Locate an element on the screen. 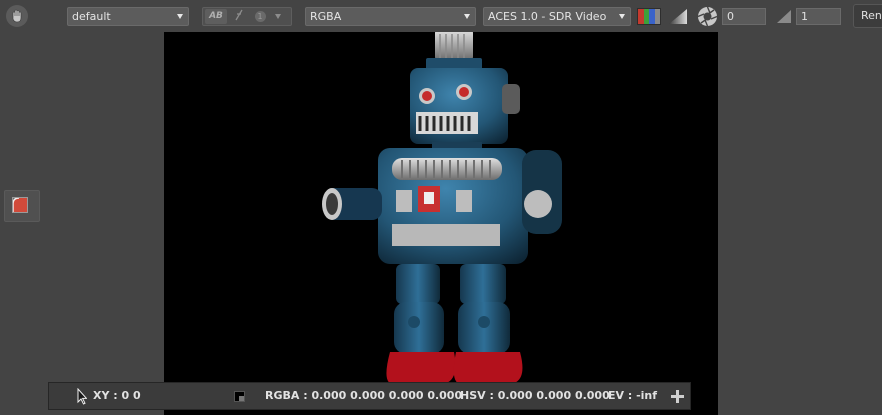 The height and width of the screenshot is (415, 882). preset-value: default is located at coordinates (91, 16).